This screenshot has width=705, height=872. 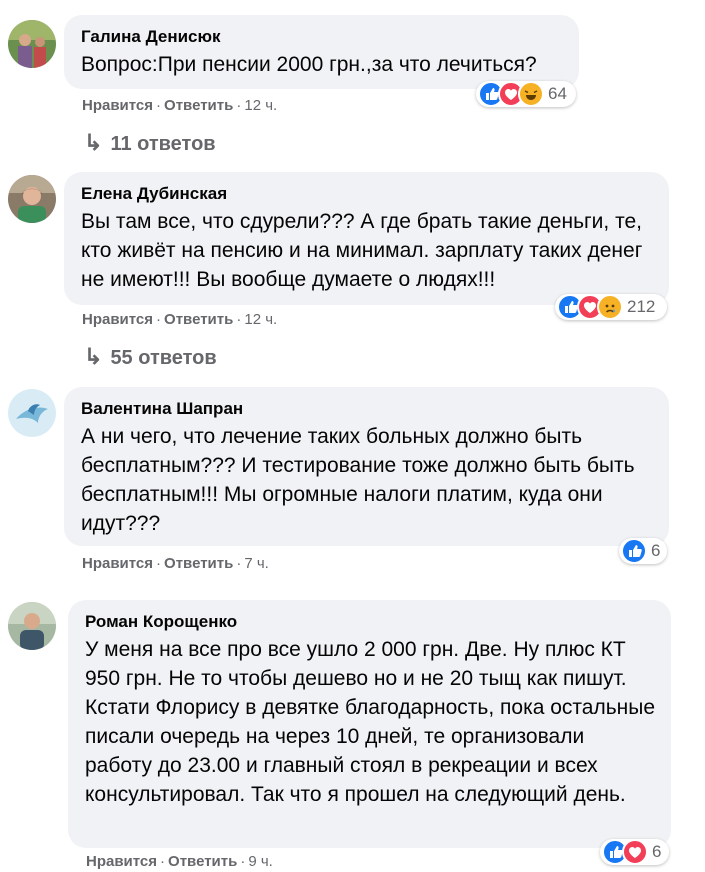 I want to click on sad-reaction-icon, so click(x=610, y=307).